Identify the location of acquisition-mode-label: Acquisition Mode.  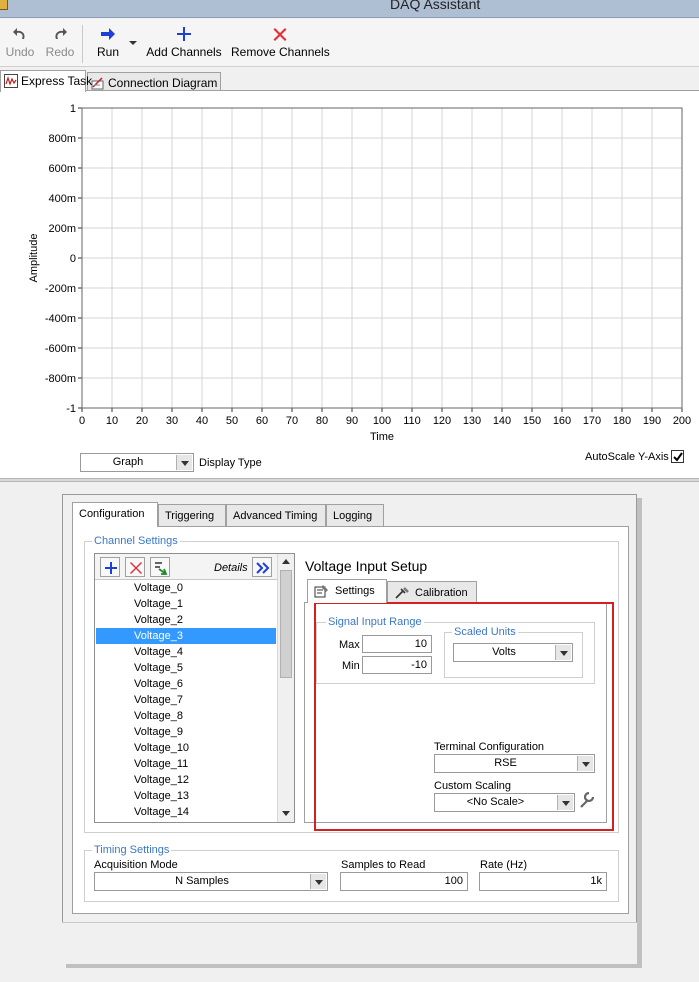
(136, 865).